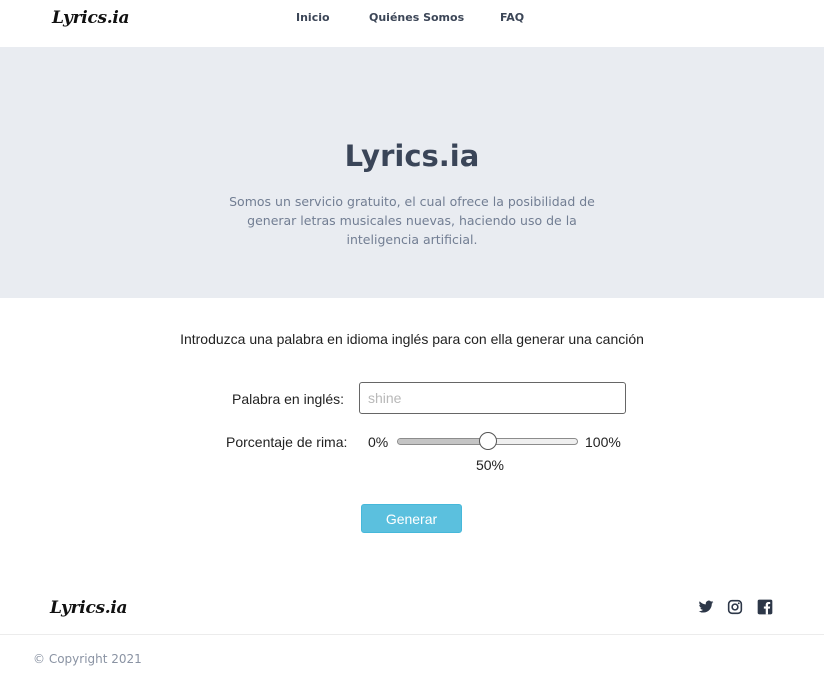 This screenshot has width=824, height=675. What do you see at coordinates (603, 442) in the screenshot?
I see `rhyme-max-label: 100%` at bounding box center [603, 442].